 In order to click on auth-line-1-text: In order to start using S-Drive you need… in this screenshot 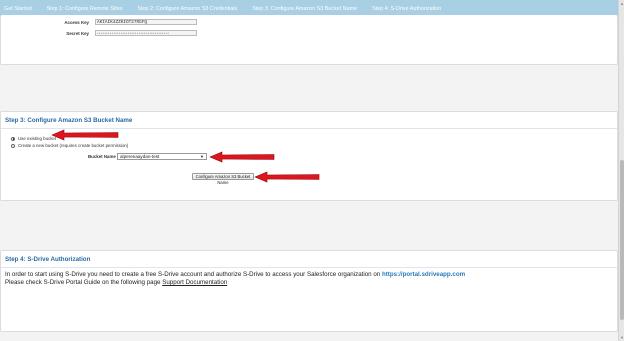, I will do `click(193, 274)`.